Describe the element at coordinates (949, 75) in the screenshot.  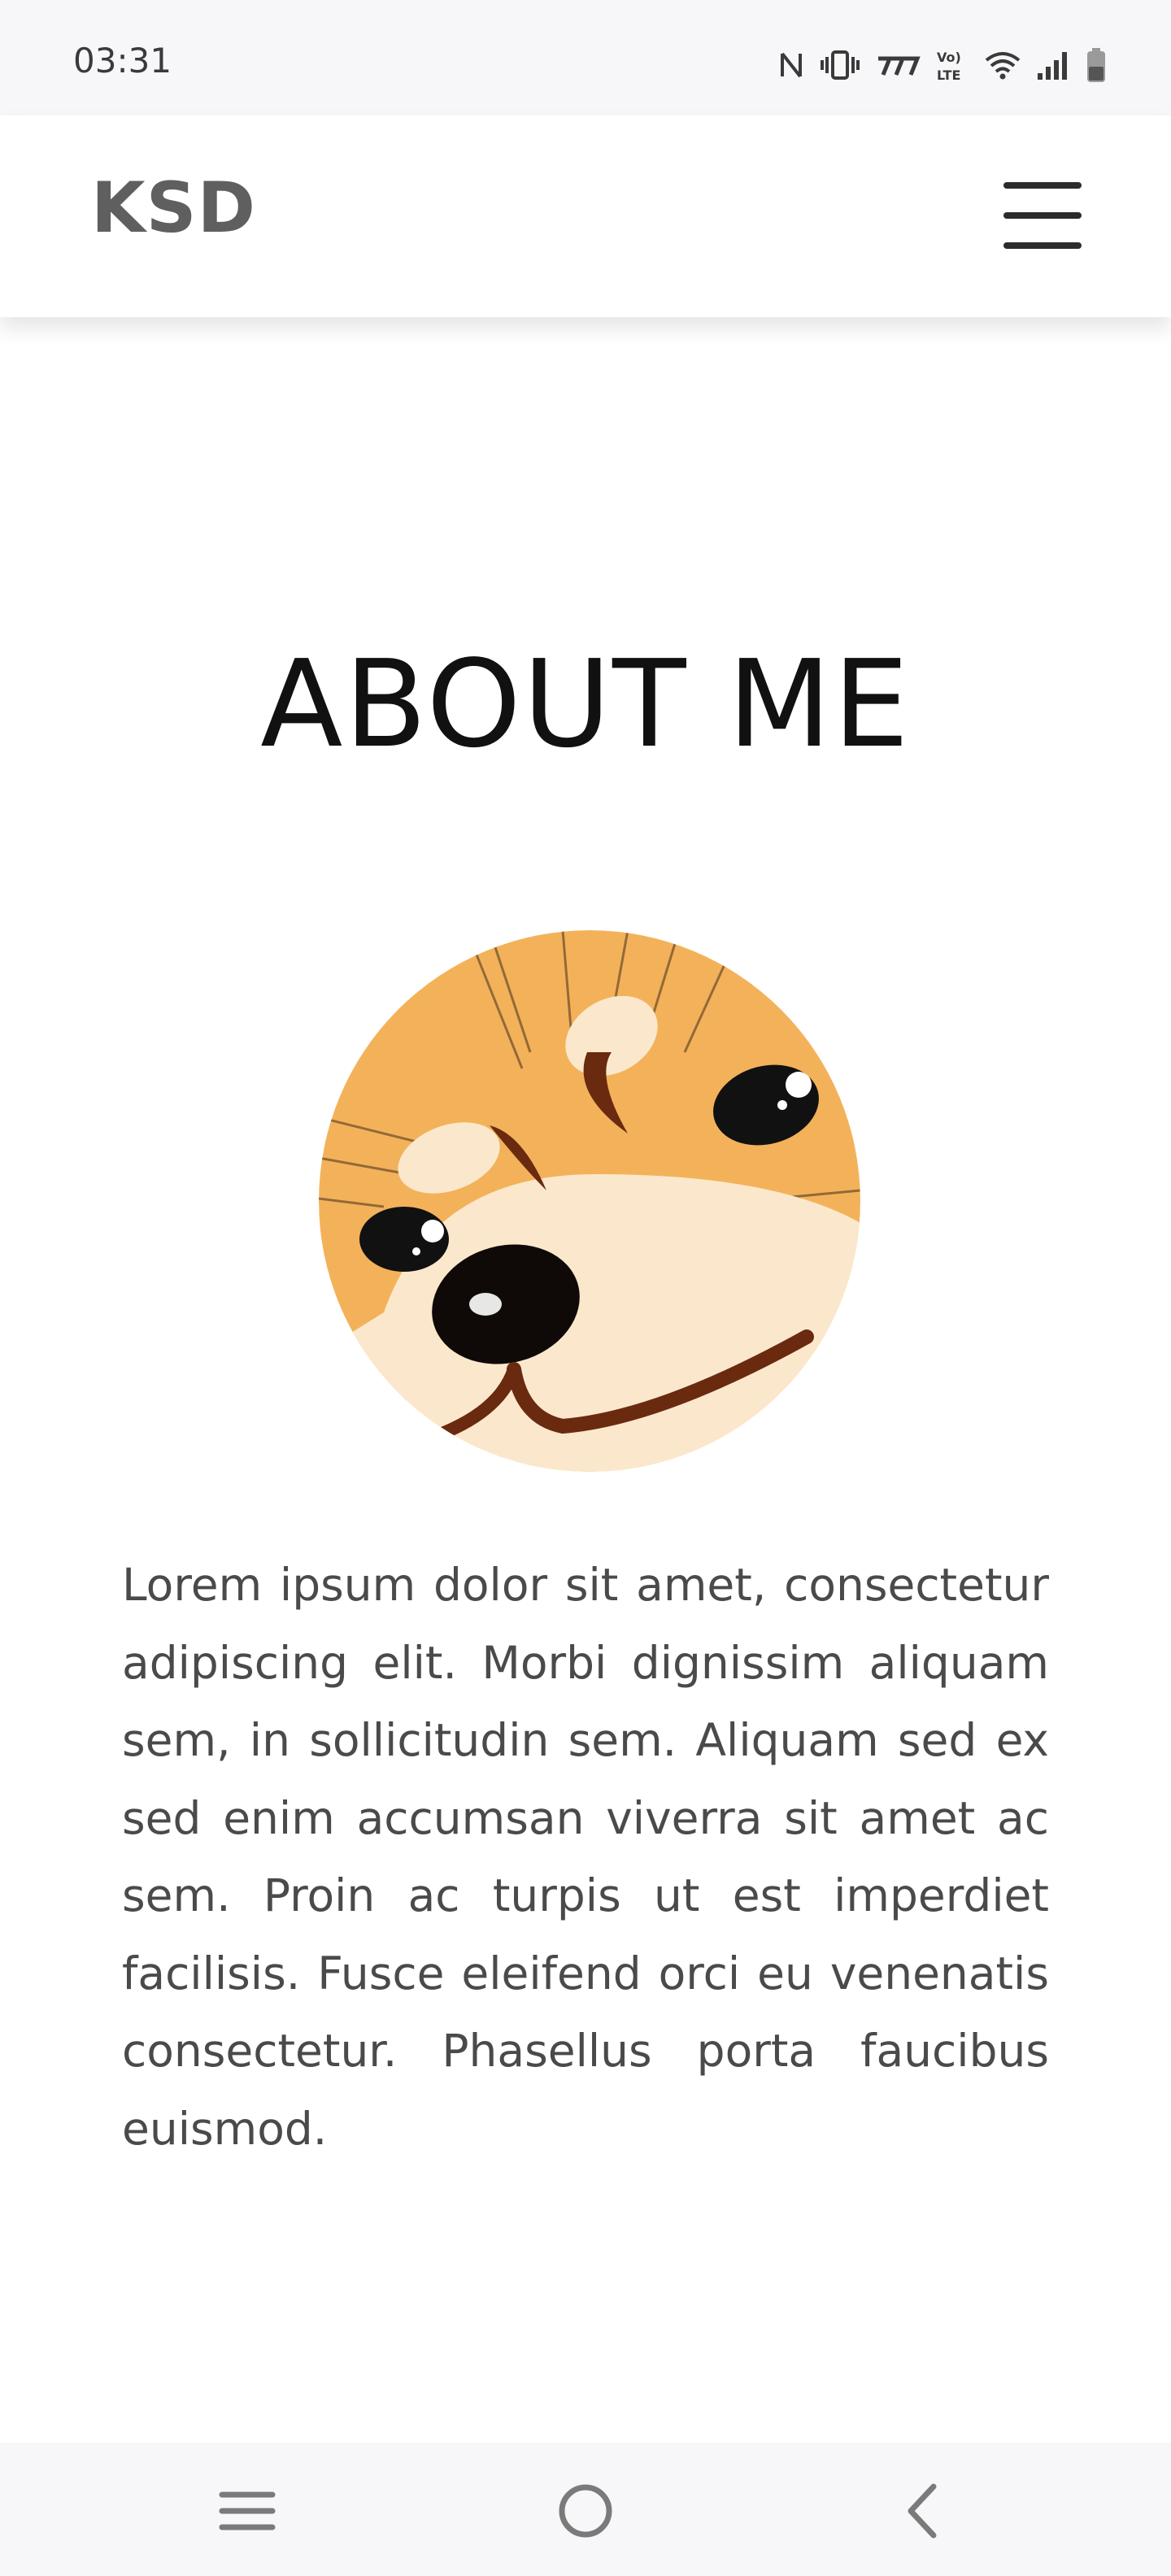
I see `svg-text: LTE` at that location.